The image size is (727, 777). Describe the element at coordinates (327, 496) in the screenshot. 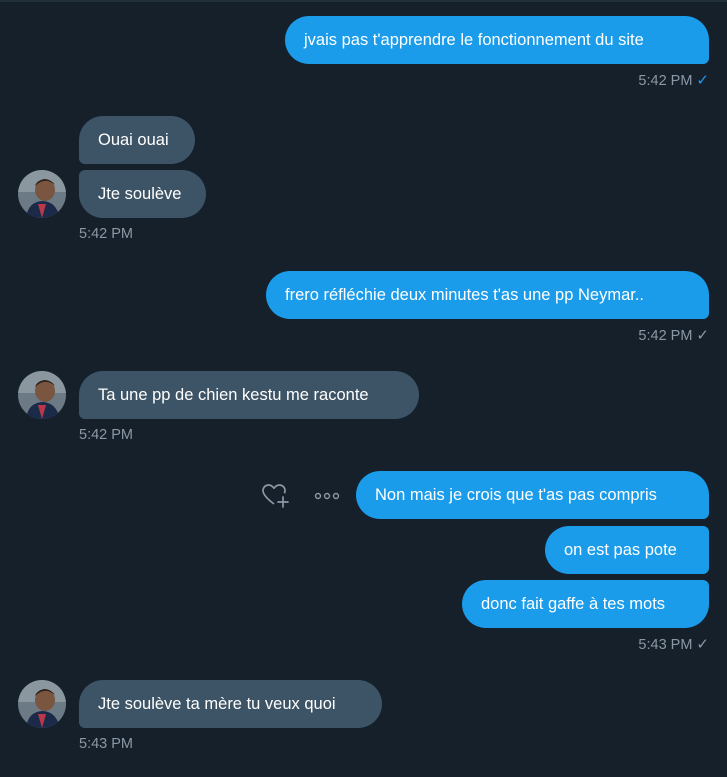

I see `more-icon` at that location.